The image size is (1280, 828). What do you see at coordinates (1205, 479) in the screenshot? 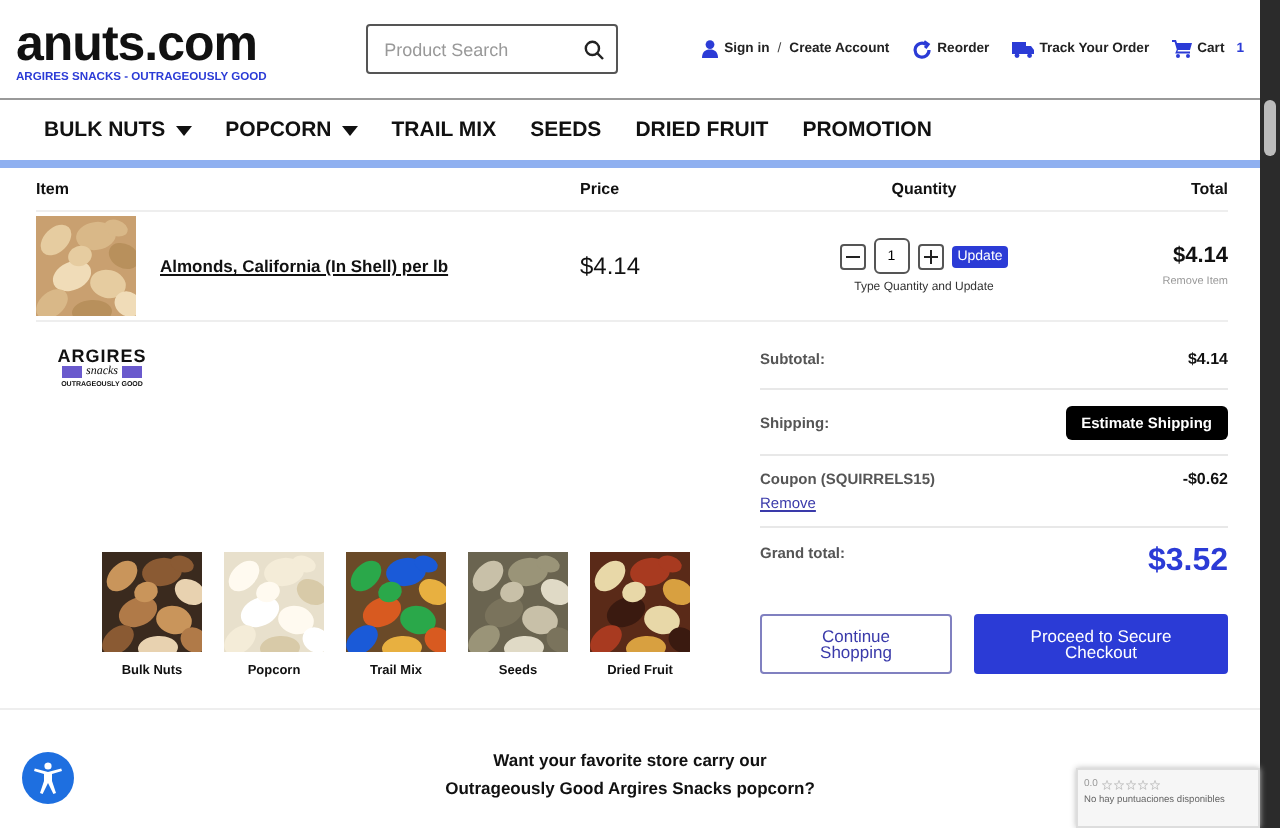
I see `coupon-discount: -$0.62` at bounding box center [1205, 479].